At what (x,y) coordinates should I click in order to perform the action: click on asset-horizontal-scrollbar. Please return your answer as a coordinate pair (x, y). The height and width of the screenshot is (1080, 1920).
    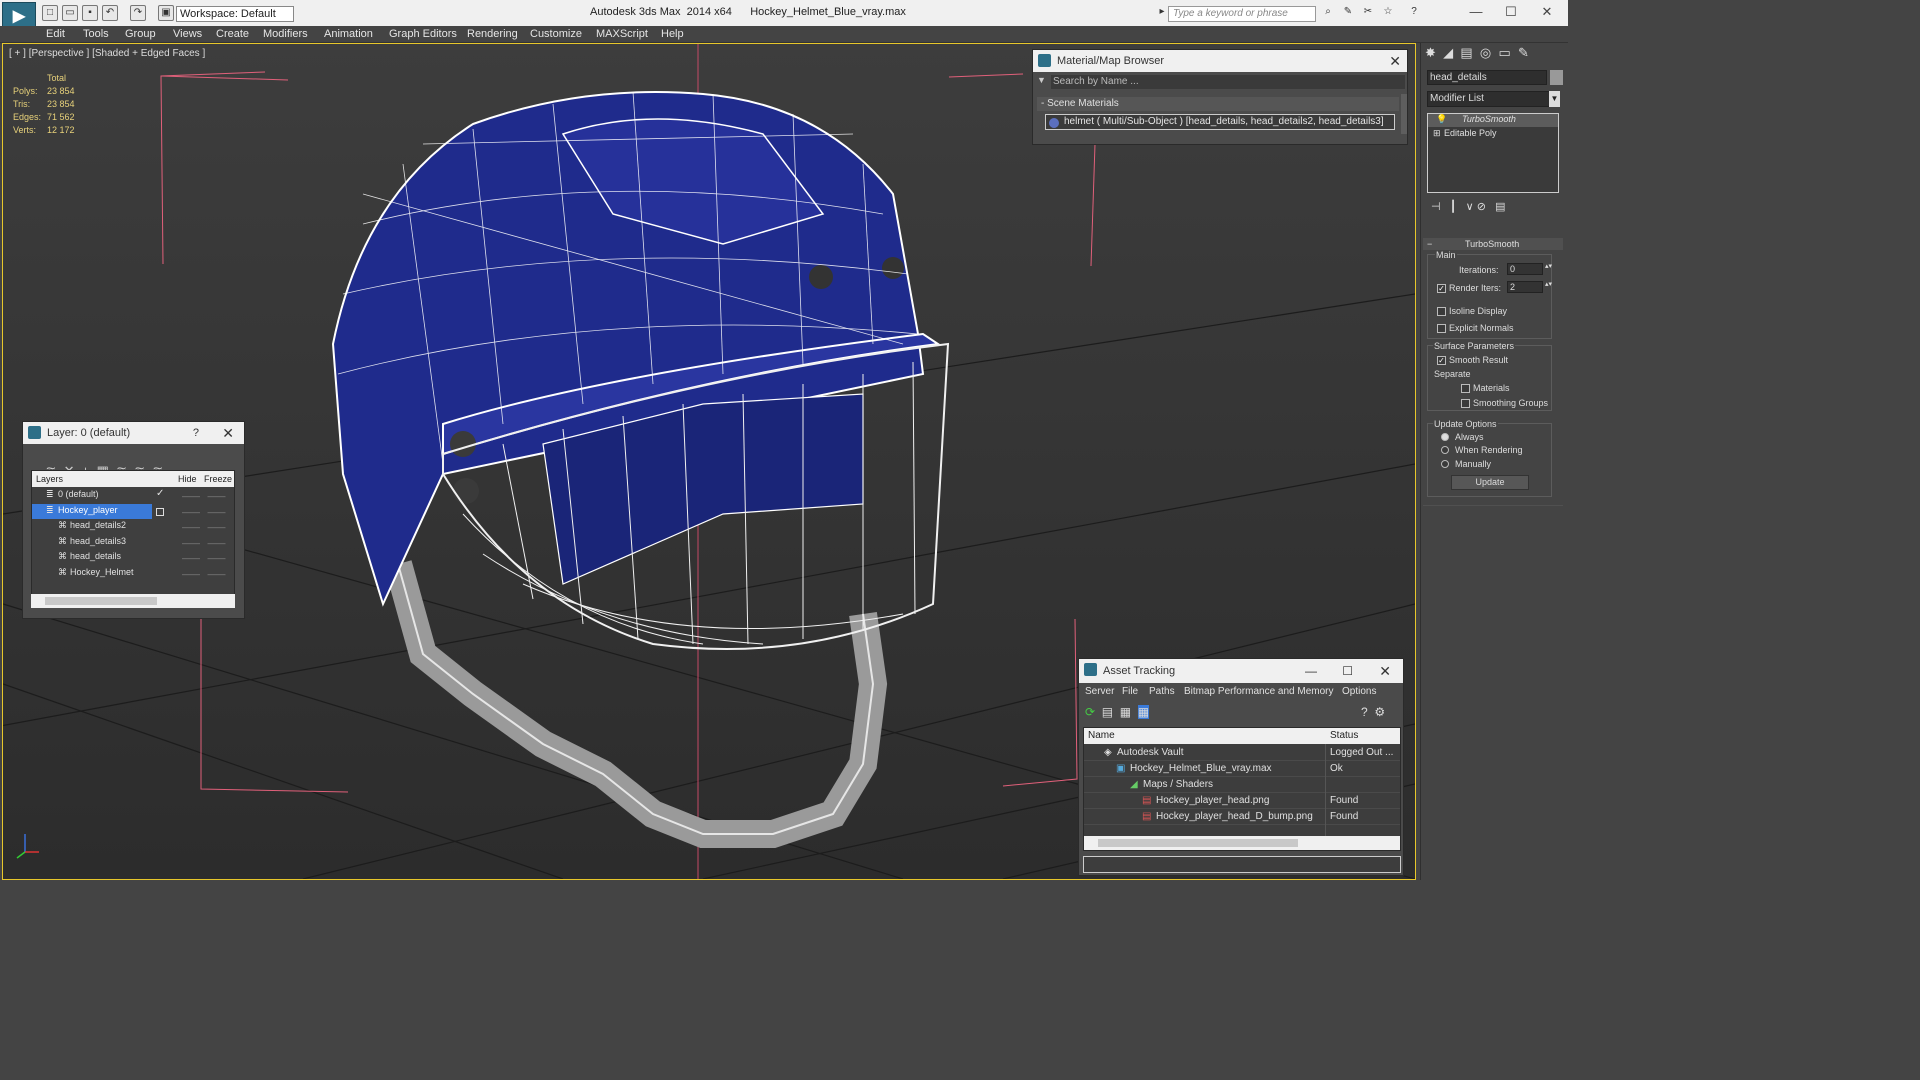
    Looking at the image, I should click on (1242, 843).